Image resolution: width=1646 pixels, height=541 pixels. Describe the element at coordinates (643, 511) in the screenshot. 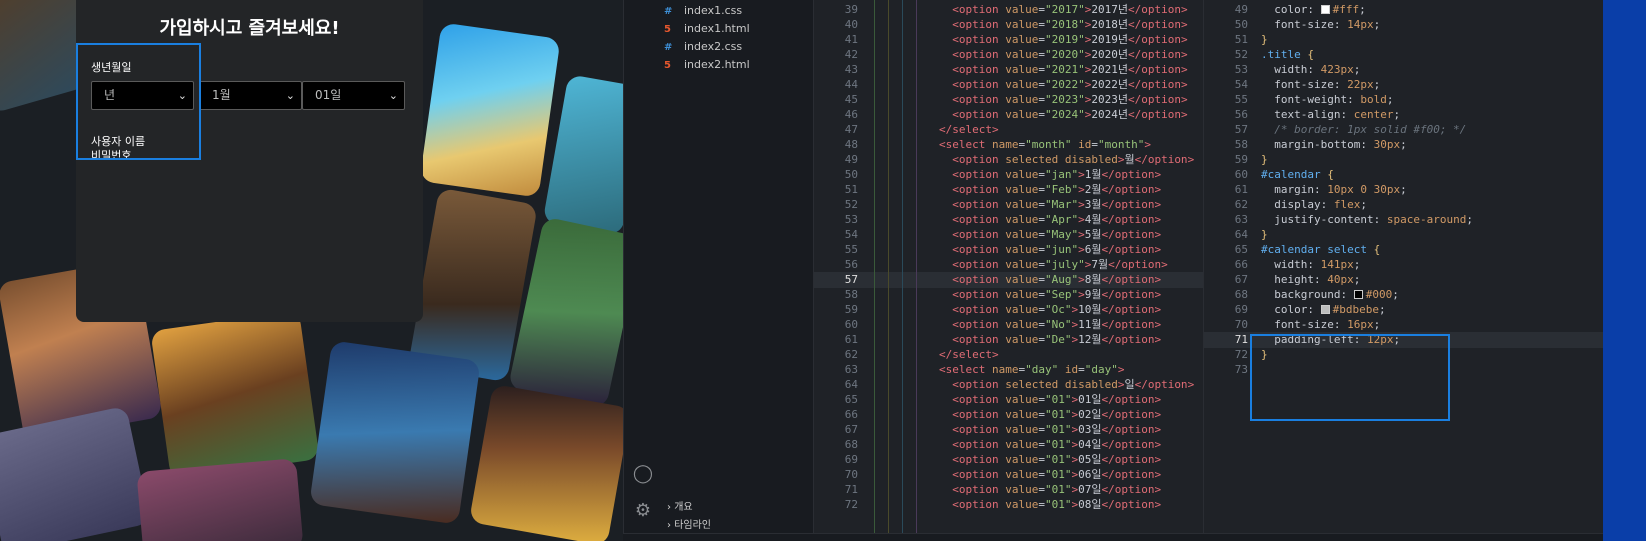

I see `settings-gear-icon: ⚙` at that location.